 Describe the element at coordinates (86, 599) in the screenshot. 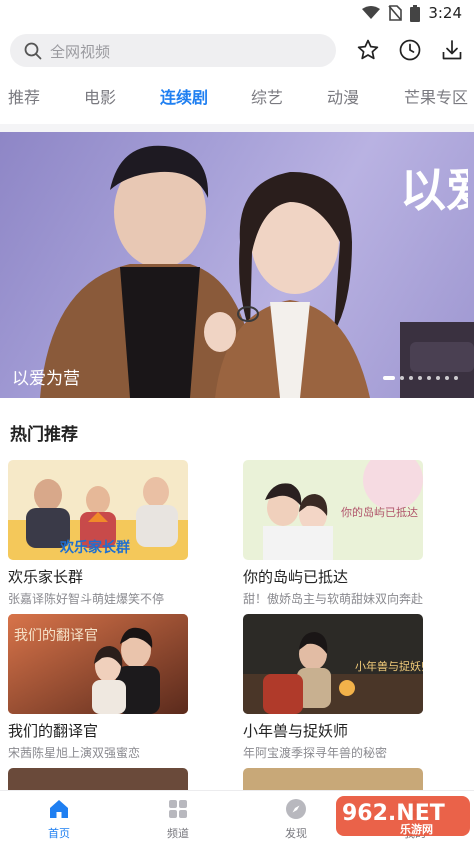

I see `video-subtitle: 张嘉译陈好智斗萌娃爆笑不停` at that location.